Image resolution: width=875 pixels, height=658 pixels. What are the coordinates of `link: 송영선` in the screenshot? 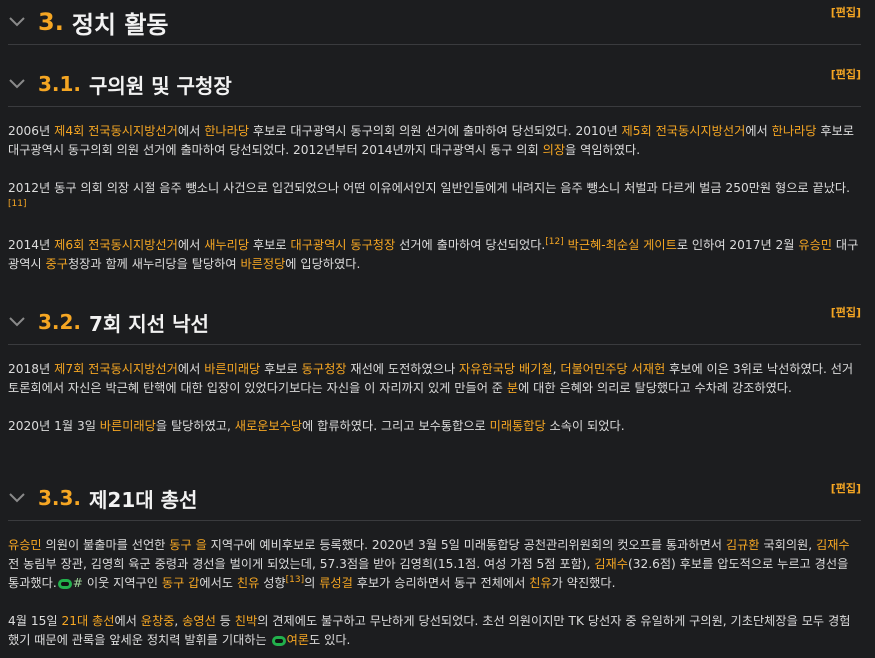 It's located at (199, 621).